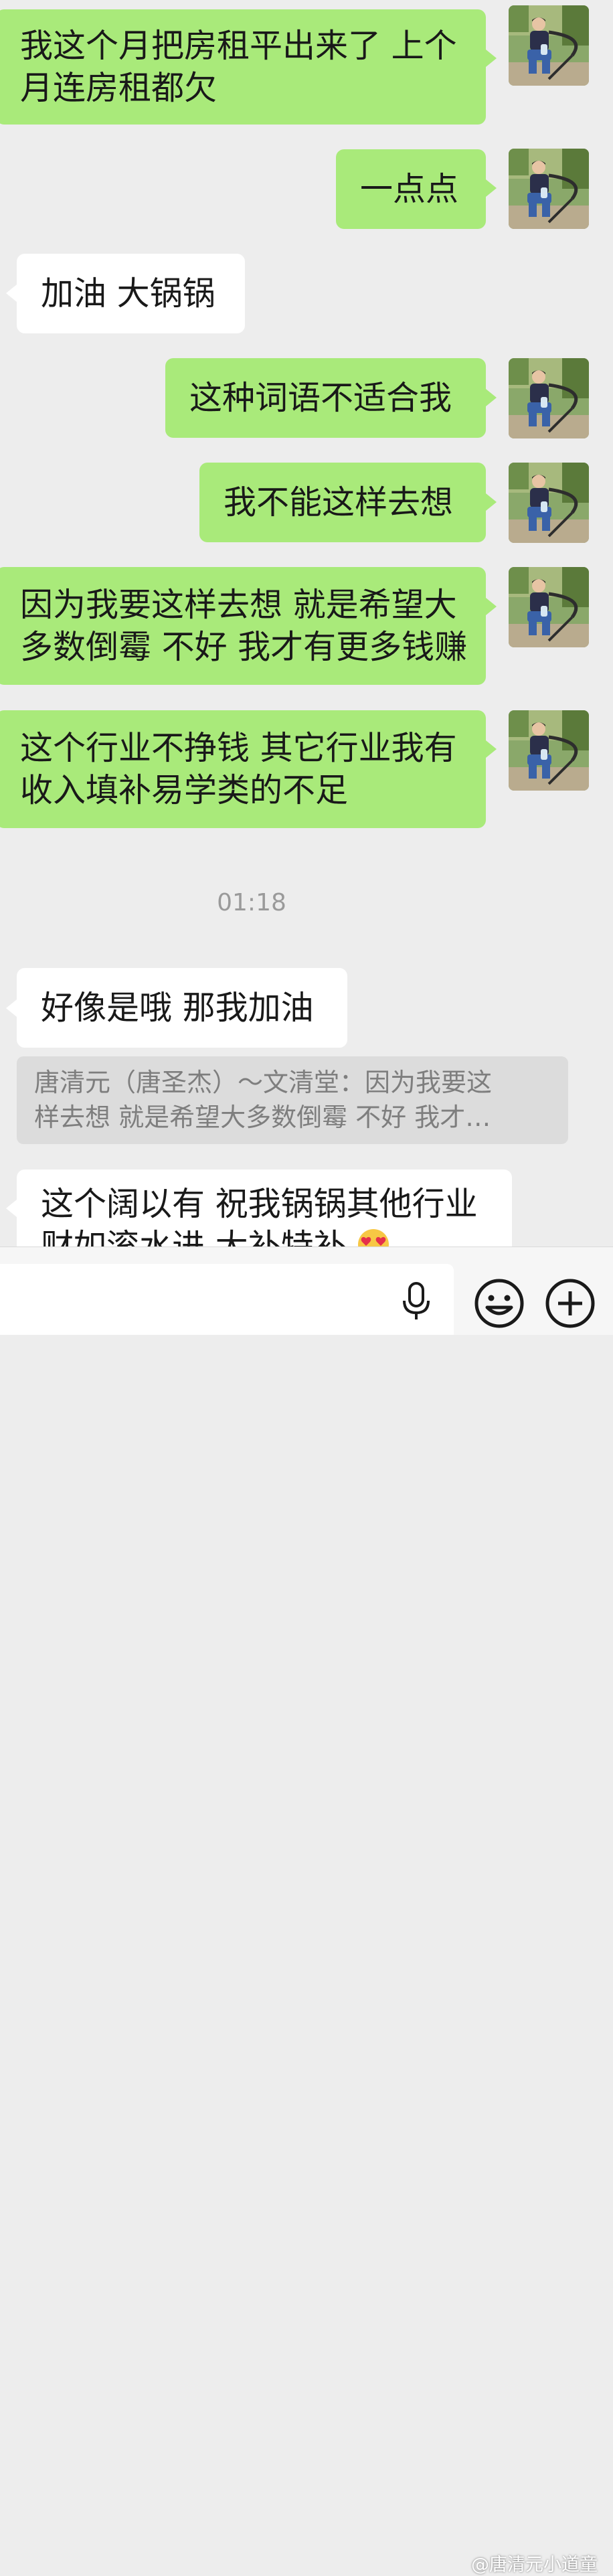 The height and width of the screenshot is (2576, 613). Describe the element at coordinates (416, 1302) in the screenshot. I see `microphone-icon` at that location.